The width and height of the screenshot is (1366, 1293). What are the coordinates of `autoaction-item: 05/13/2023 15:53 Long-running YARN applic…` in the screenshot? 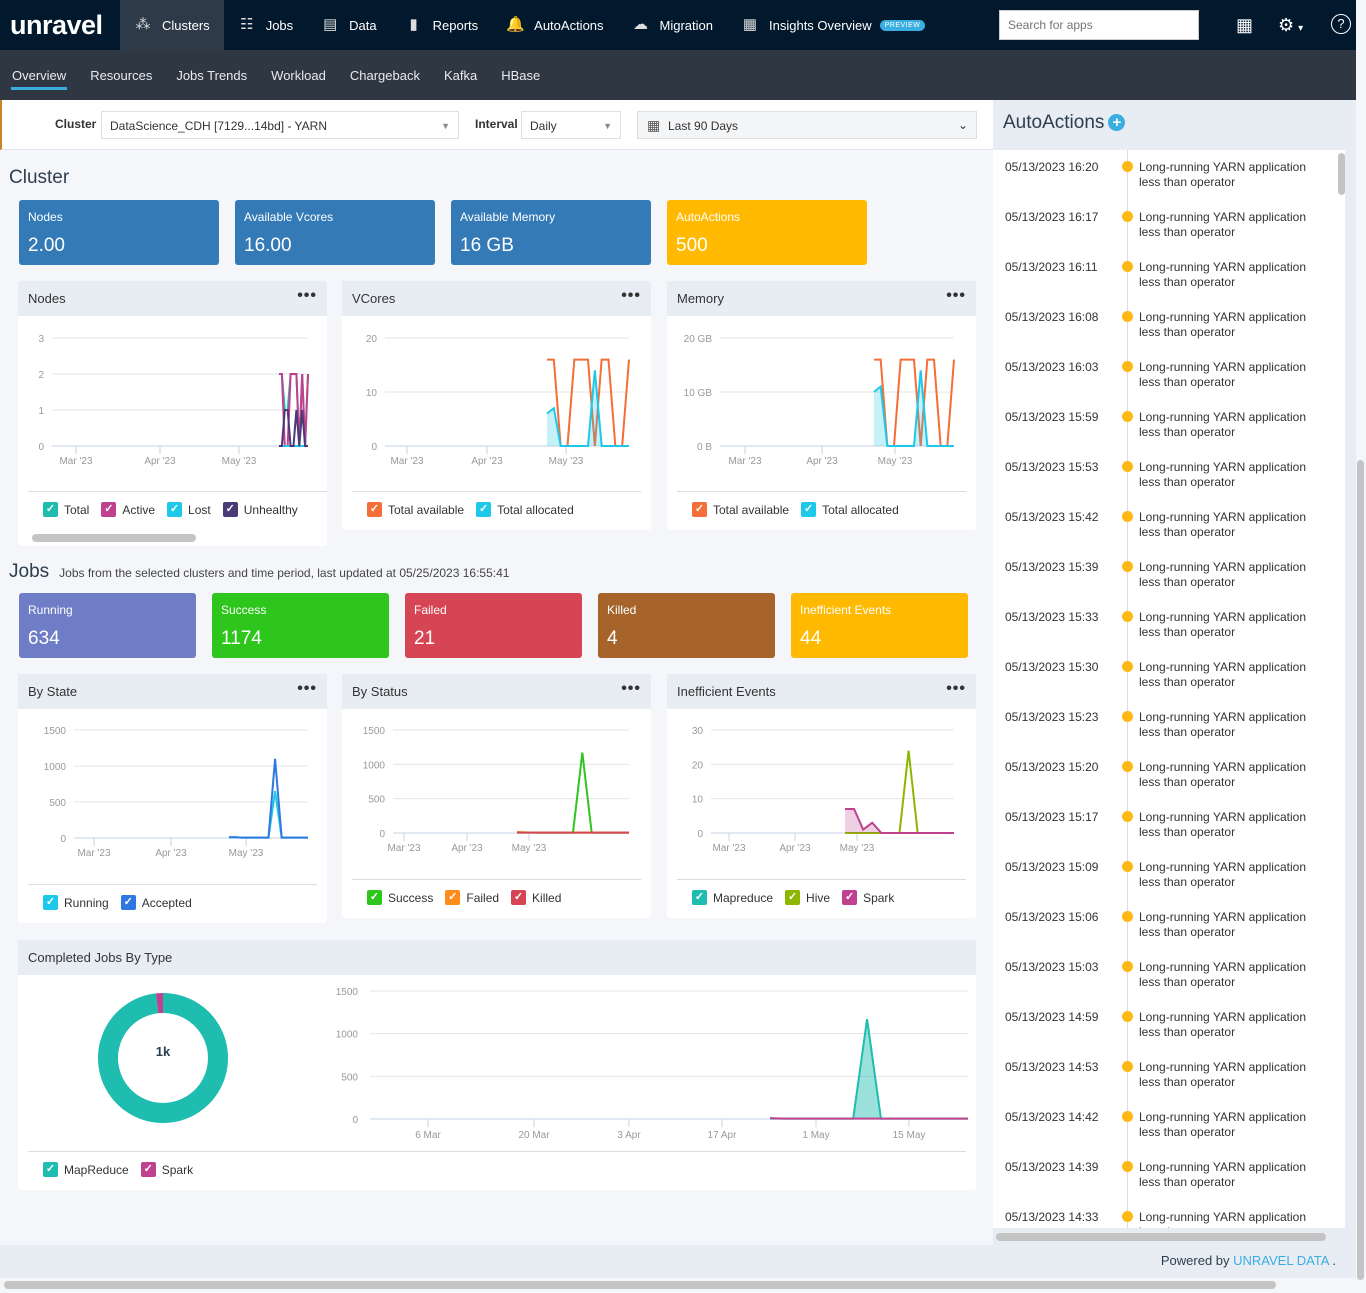 It's located at (1163, 475).